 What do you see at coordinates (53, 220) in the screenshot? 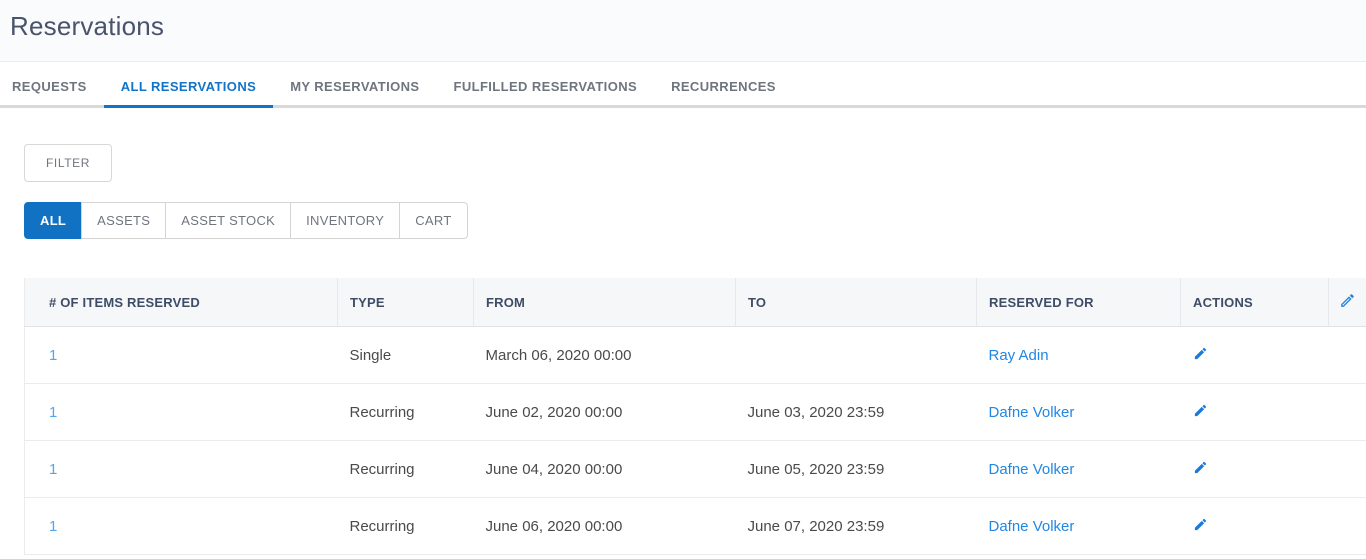
I see `type-filter-all: ALL` at bounding box center [53, 220].